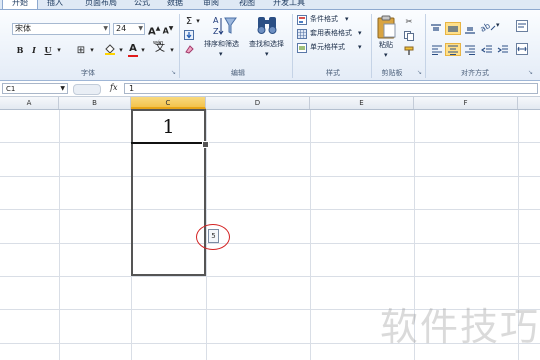 This screenshot has width=540, height=360. Describe the element at coordinates (289, 4) in the screenshot. I see `tab-developer: 开发工具` at that location.